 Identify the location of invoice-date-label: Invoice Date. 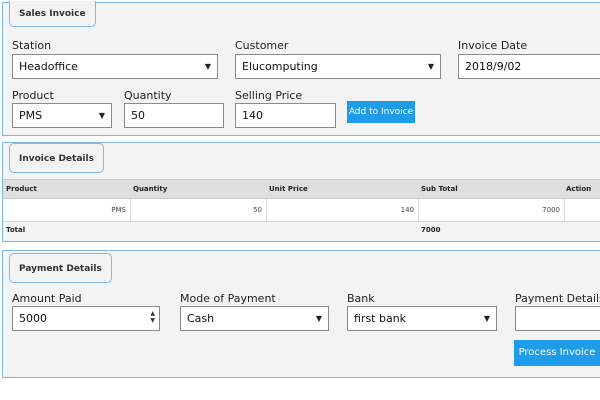
(493, 45).